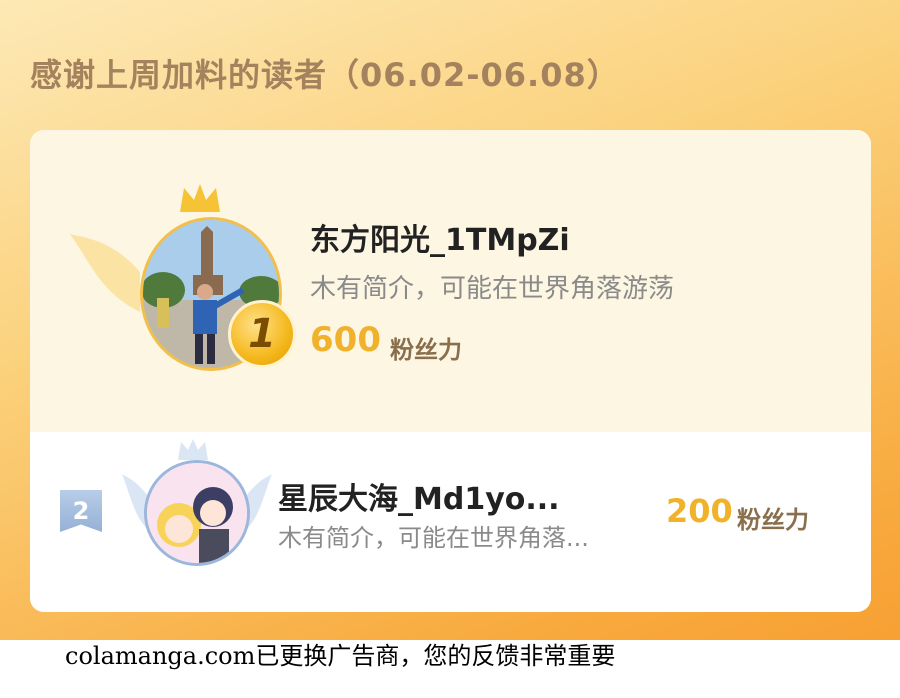 This screenshot has height=698, width=900. What do you see at coordinates (492, 289) in the screenshot?
I see `leader-bio: 木有简介，可能在世界角落游荡` at bounding box center [492, 289].